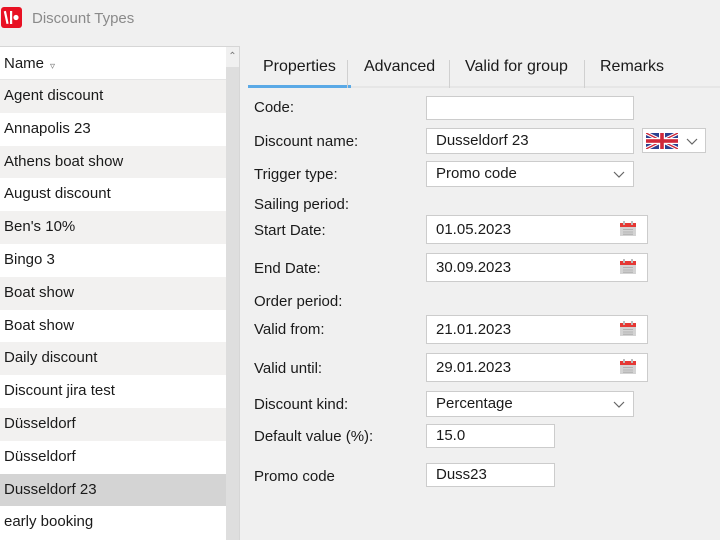 The height and width of the screenshot is (540, 720). Describe the element at coordinates (113, 260) in the screenshot. I see `list-item: Bingo 3` at that location.